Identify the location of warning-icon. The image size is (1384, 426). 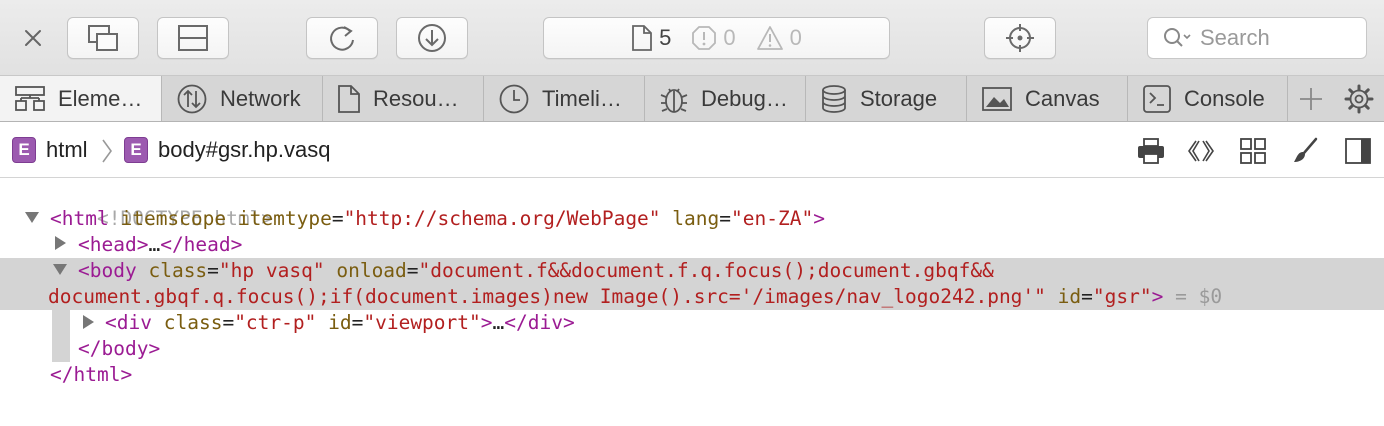
(769, 38).